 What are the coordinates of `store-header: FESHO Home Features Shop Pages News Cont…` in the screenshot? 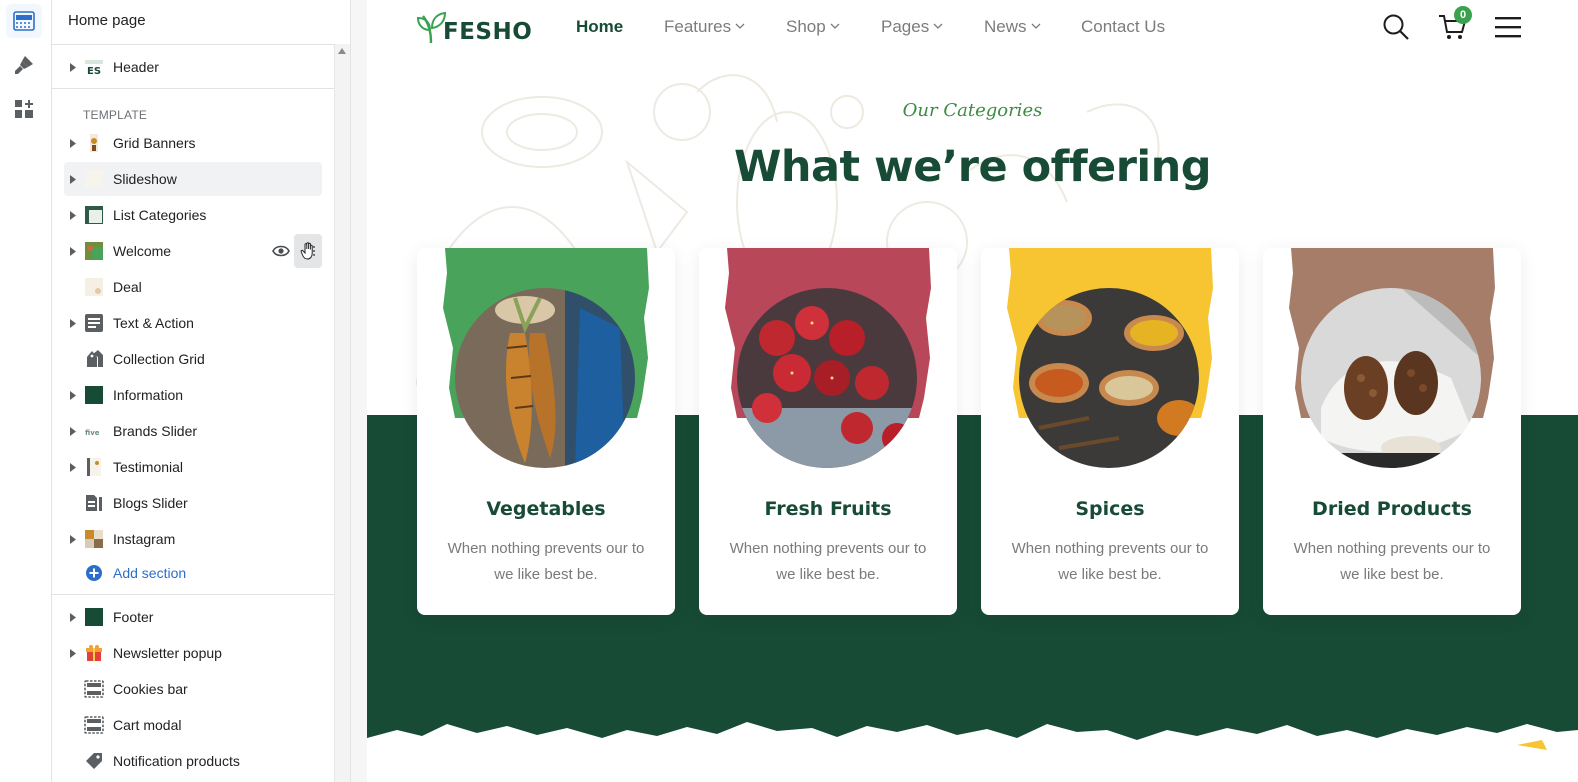 It's located at (972, 26).